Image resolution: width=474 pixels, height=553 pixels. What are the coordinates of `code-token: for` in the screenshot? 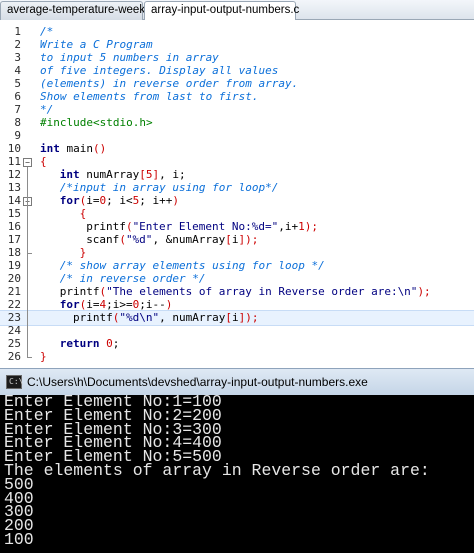 It's located at (69, 200).